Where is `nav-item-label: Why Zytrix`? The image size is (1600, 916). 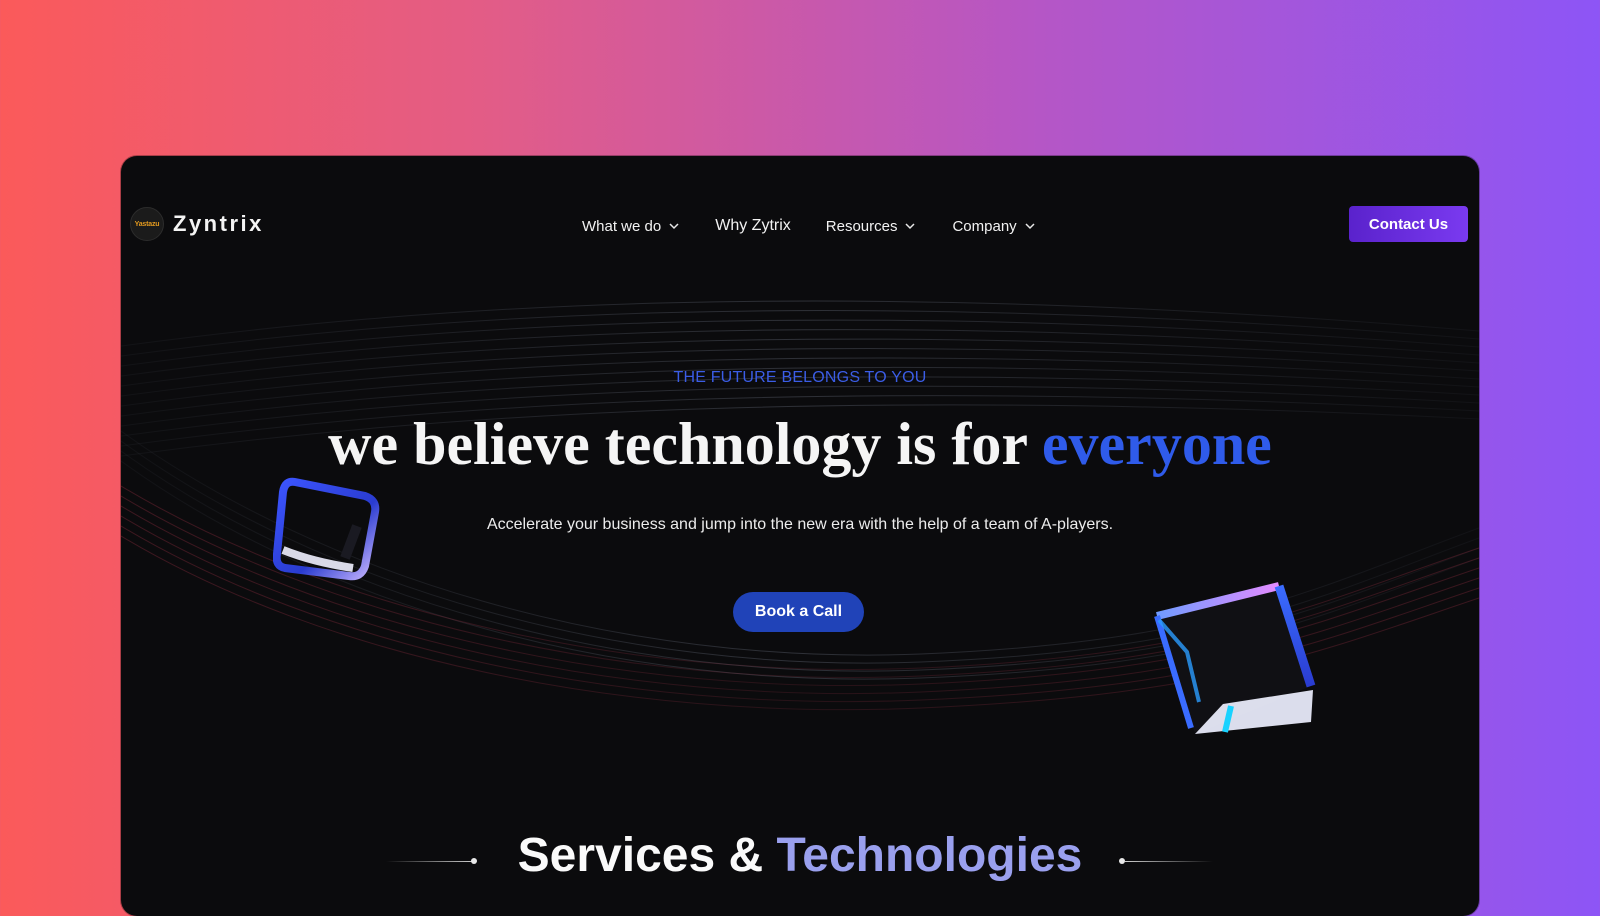
nav-item-label: Why Zytrix is located at coordinates (753, 225).